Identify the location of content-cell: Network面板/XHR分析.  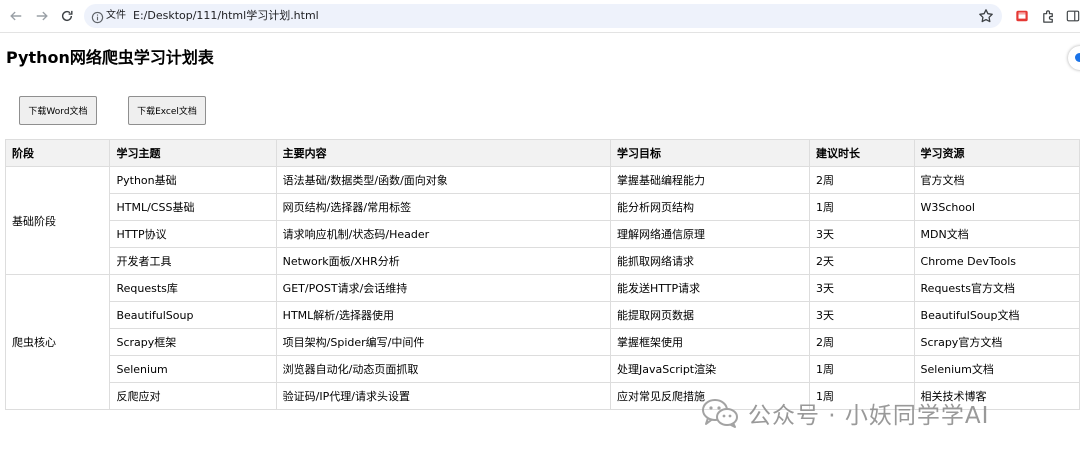
(443, 261).